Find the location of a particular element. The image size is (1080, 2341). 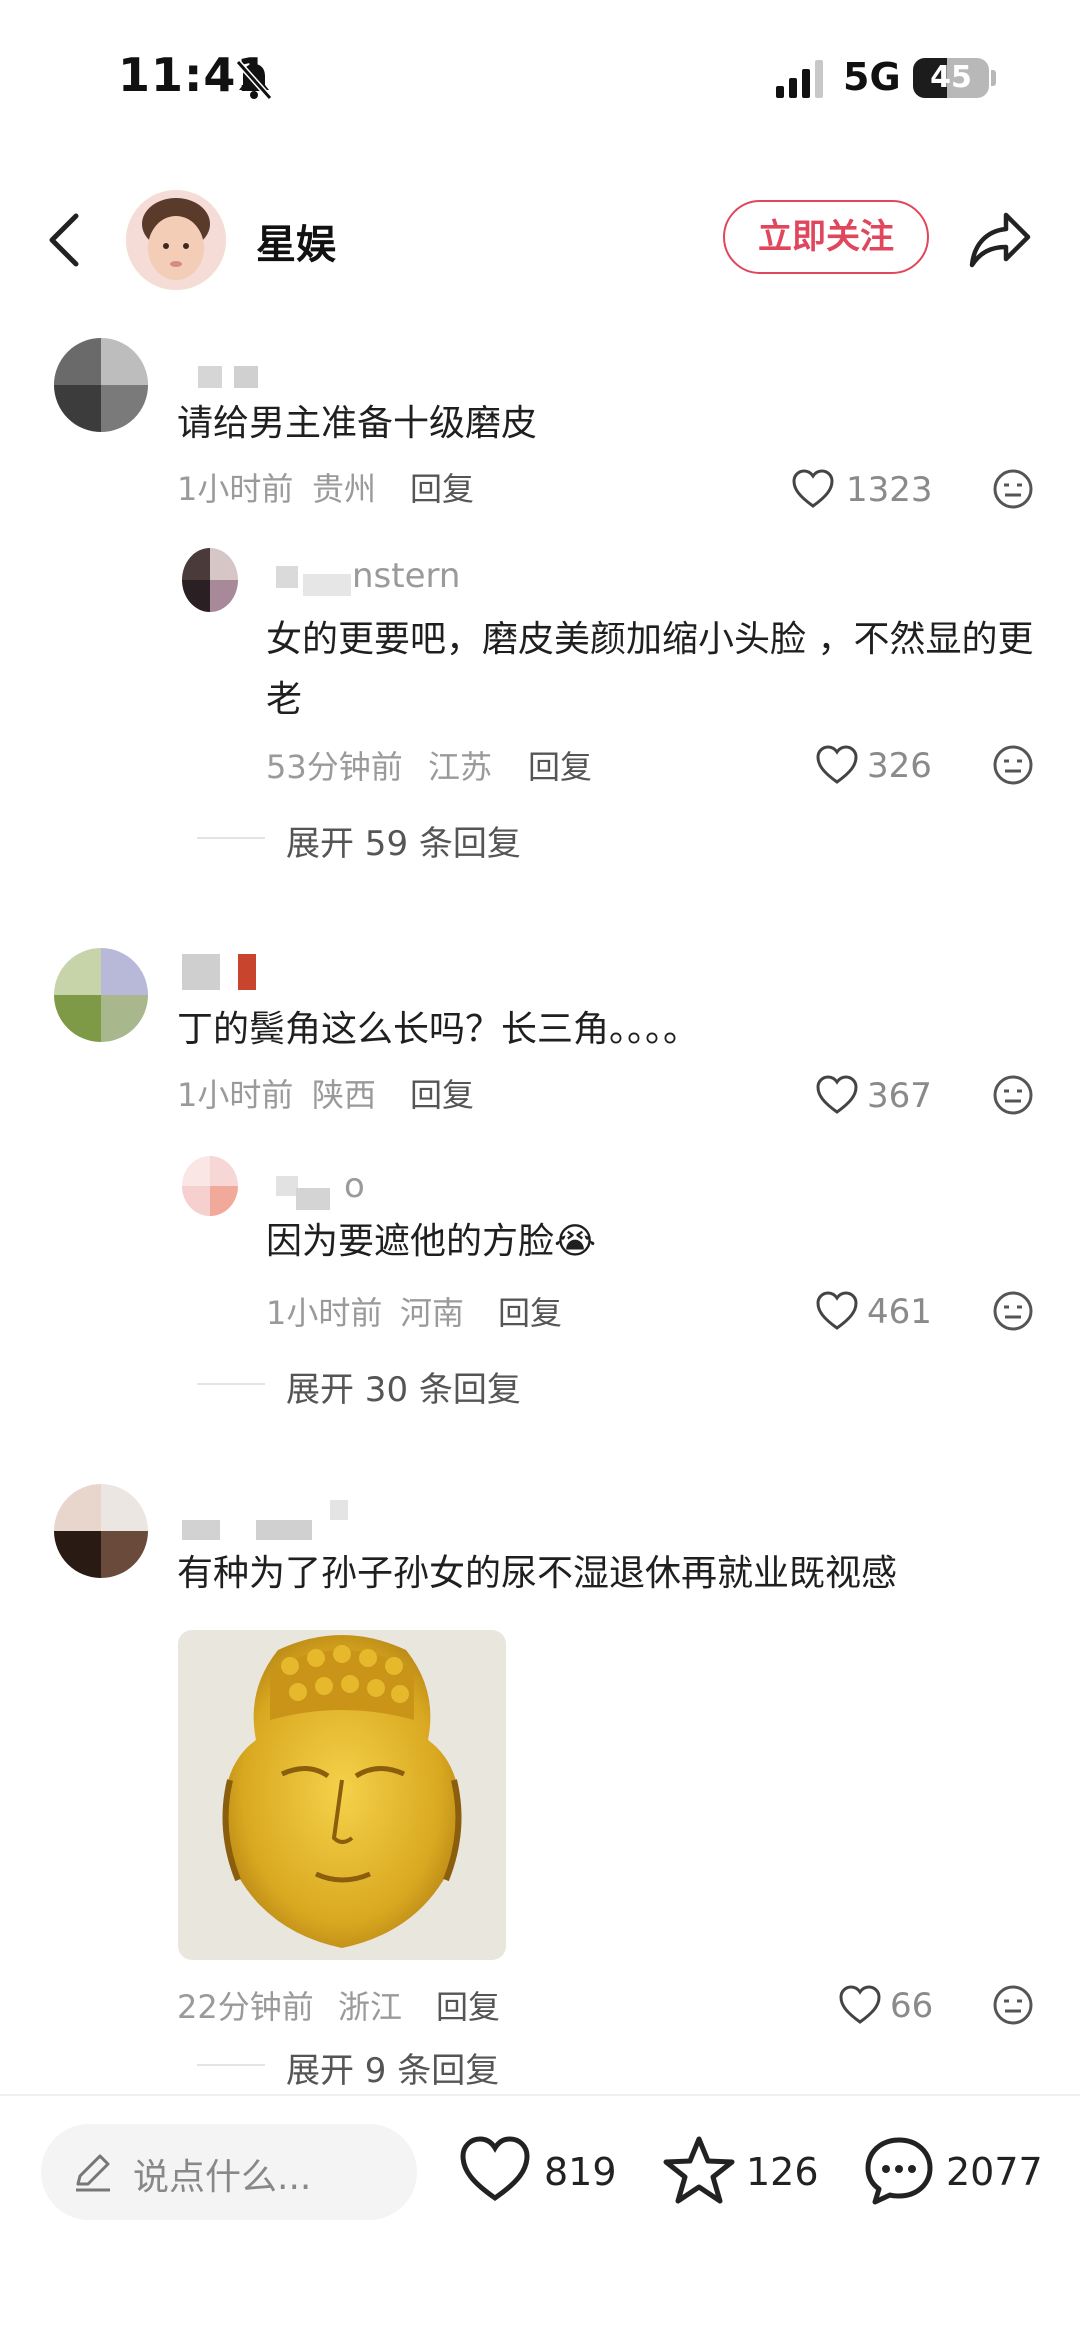

battery-tip is located at coordinates (993, 78).